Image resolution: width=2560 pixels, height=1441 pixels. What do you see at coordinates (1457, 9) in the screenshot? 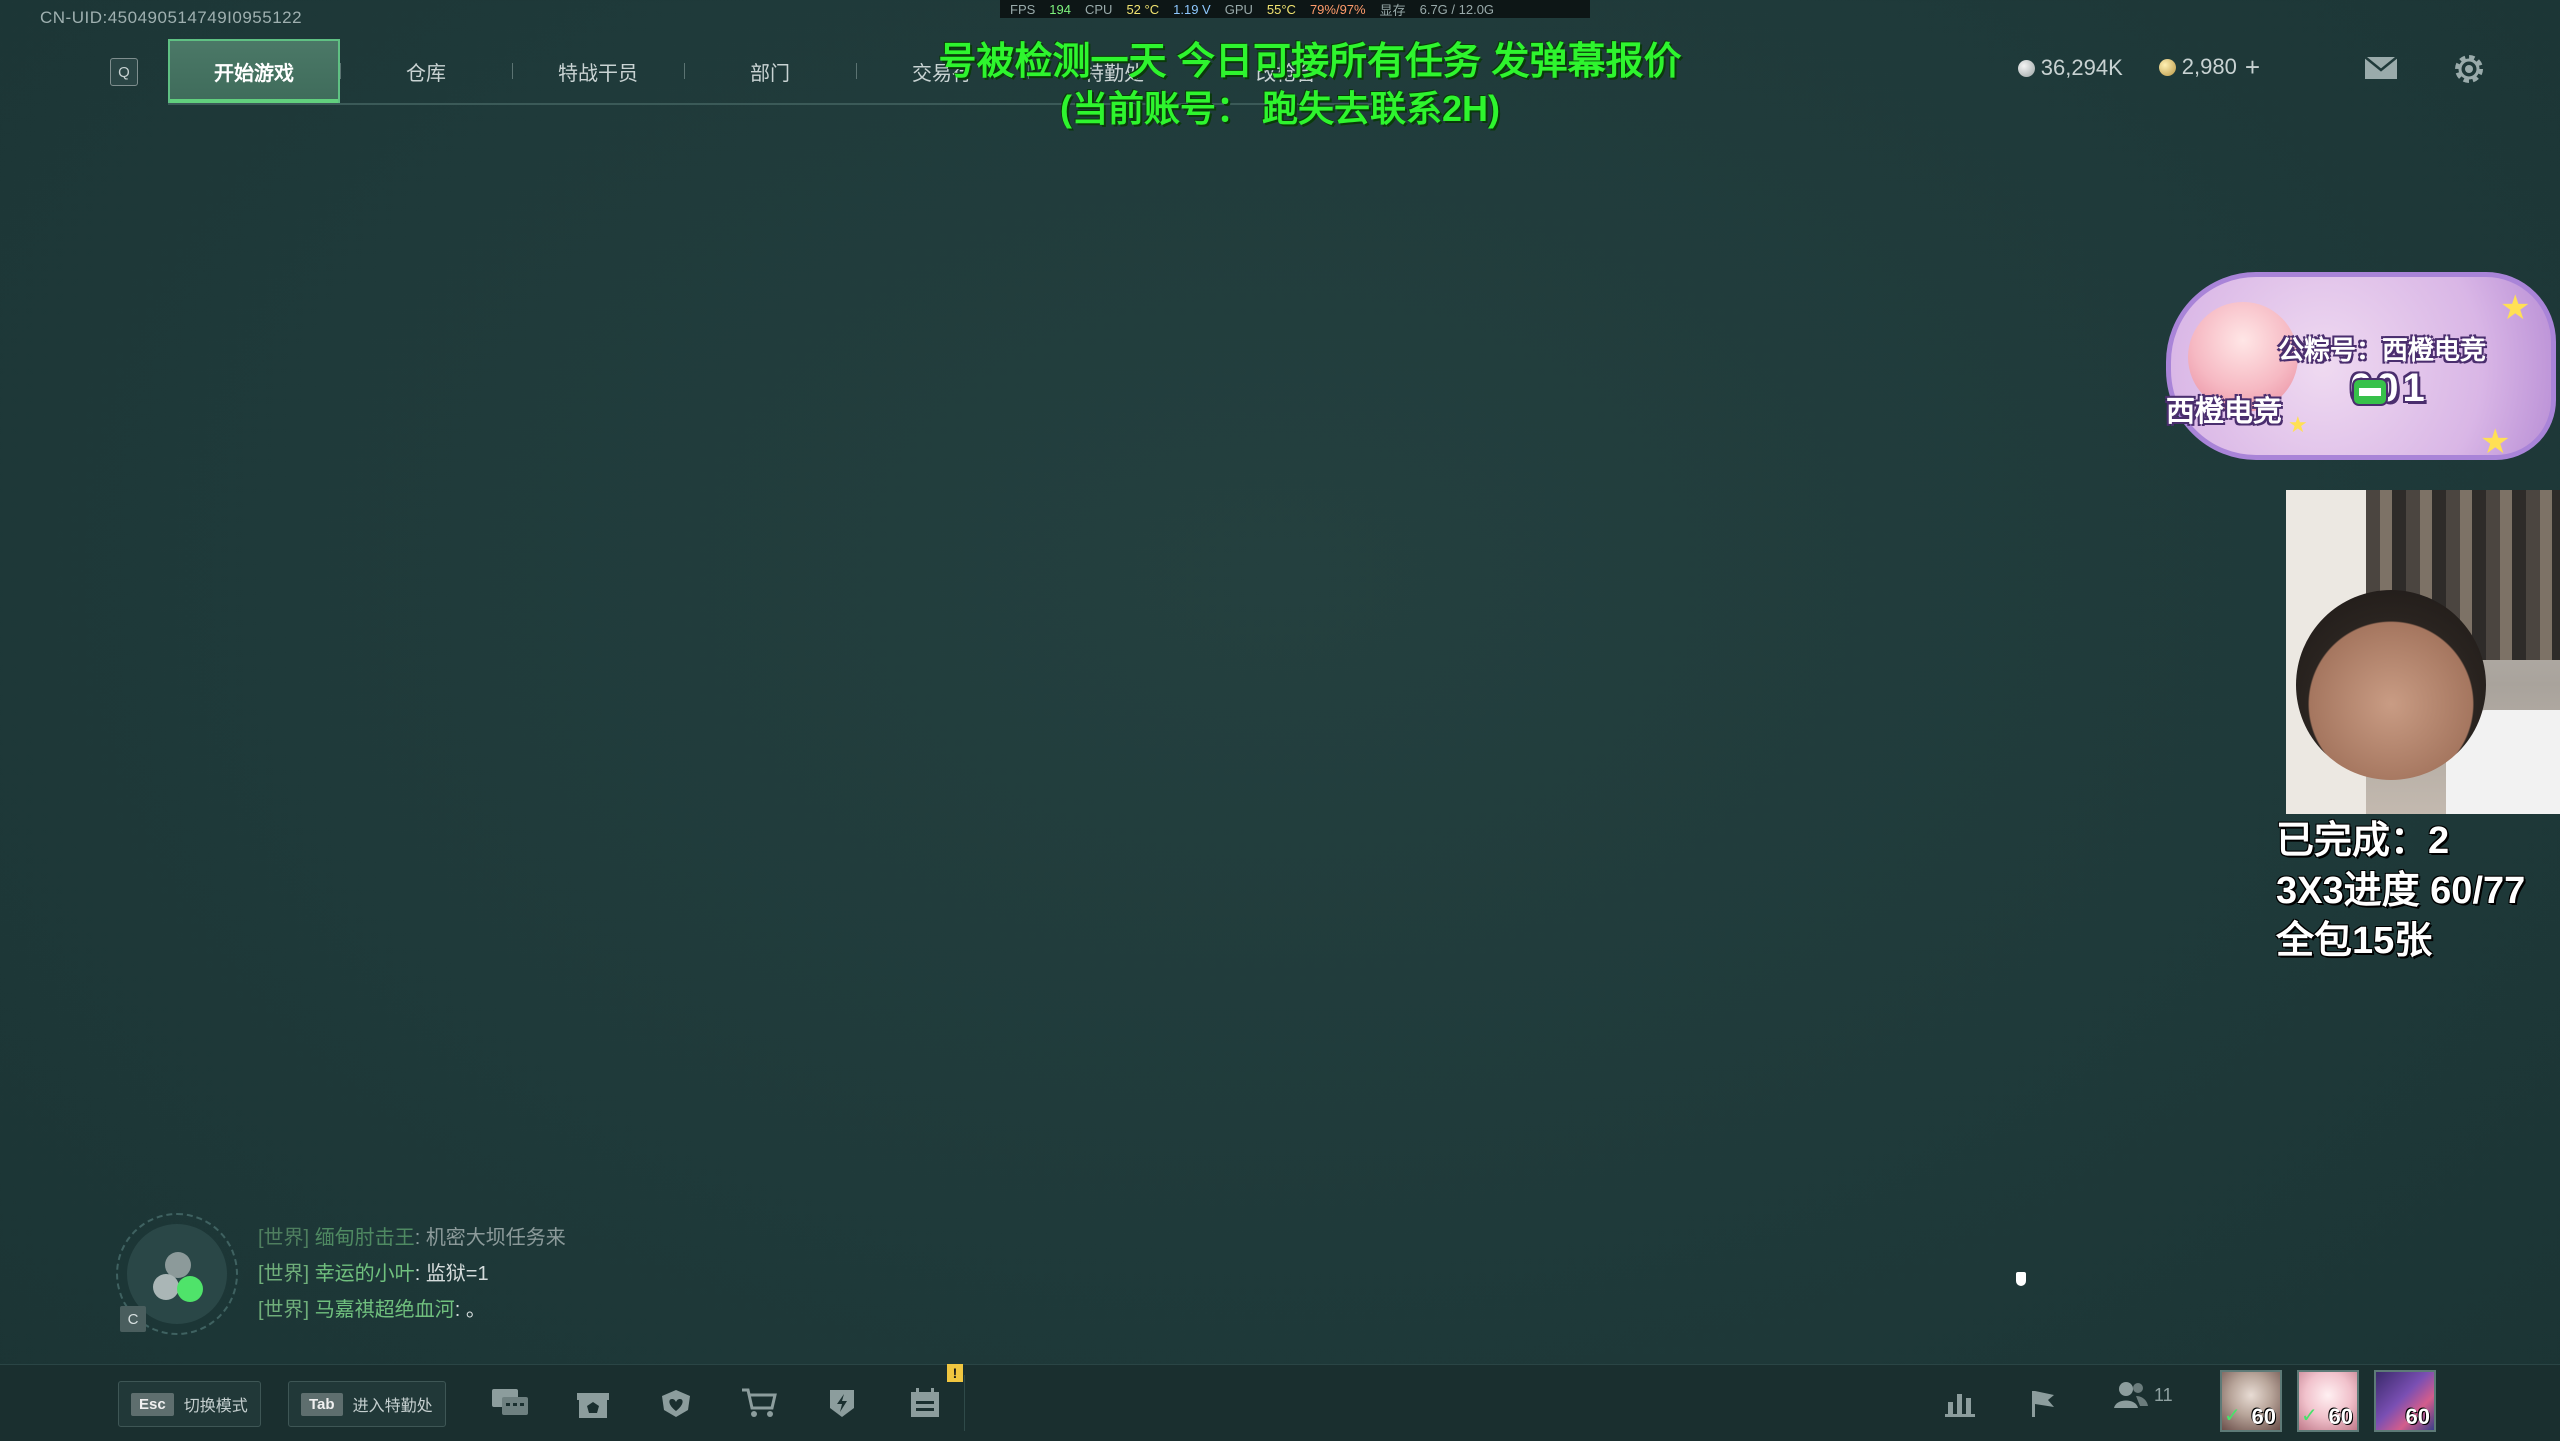
I see `vram-value: 6.7G / 12.0G` at bounding box center [1457, 9].